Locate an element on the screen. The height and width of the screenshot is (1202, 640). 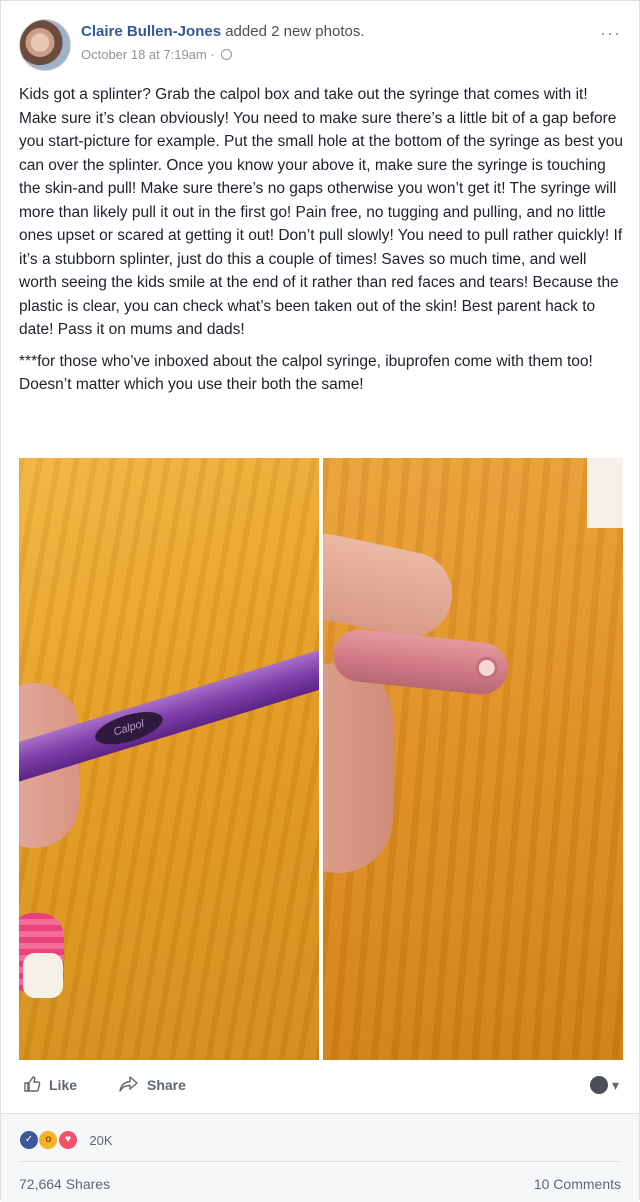
wow-reaction-icon: o is located at coordinates (48, 1140).